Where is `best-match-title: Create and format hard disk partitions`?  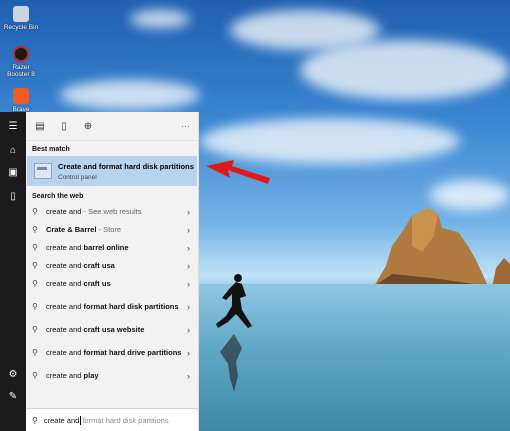 best-match-title: Create and format hard disk partitions is located at coordinates (126, 166).